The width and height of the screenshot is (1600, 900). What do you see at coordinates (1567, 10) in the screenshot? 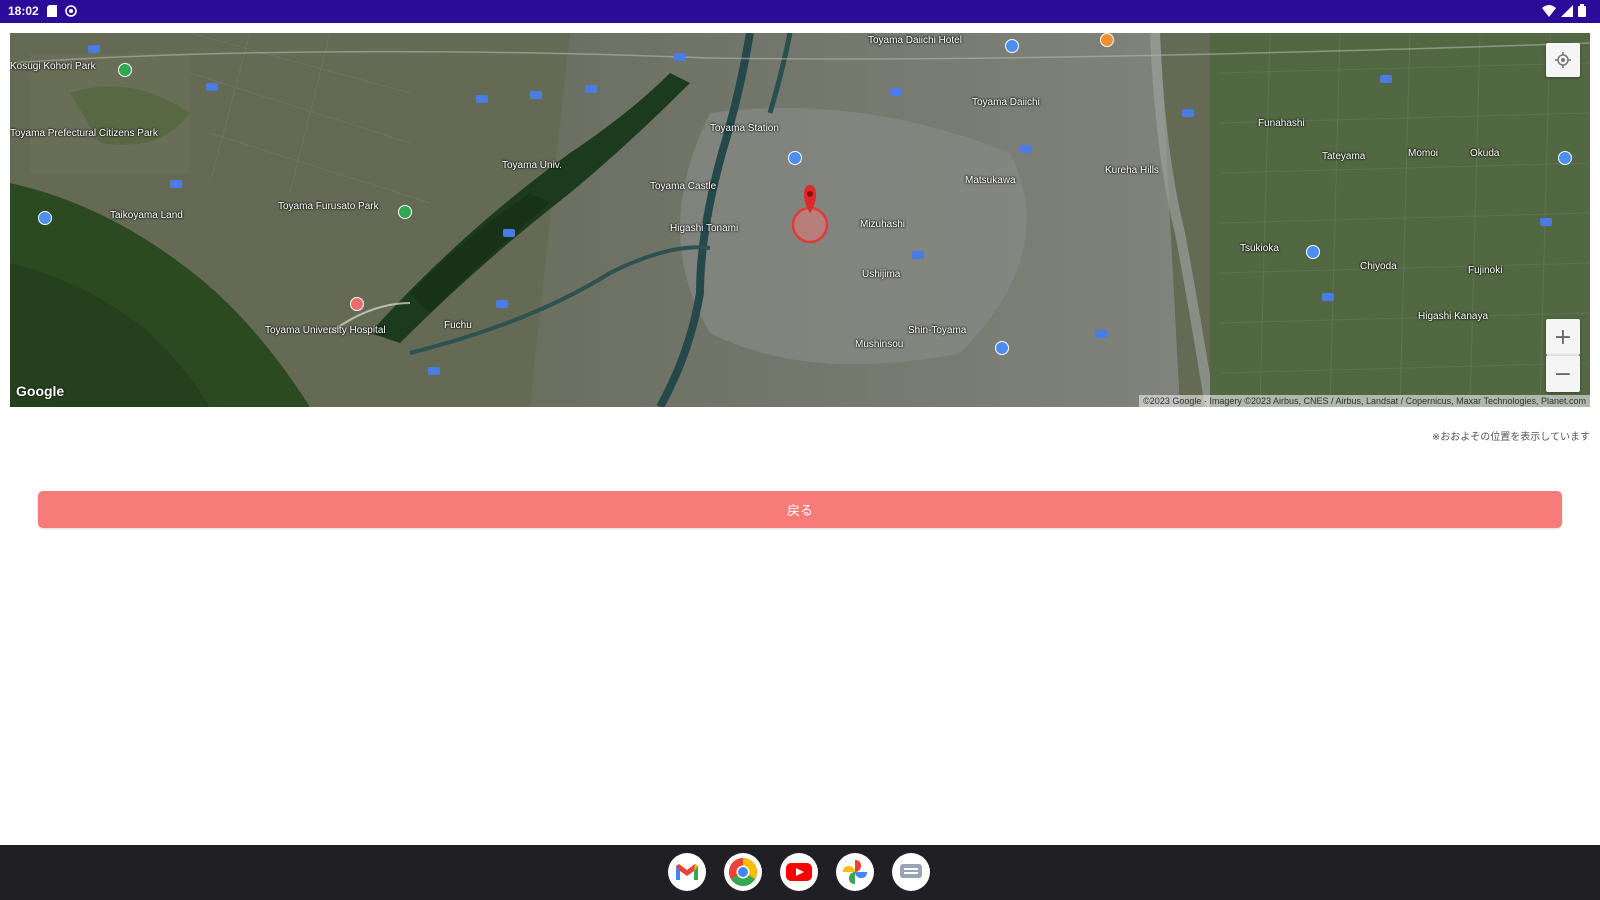
I see `signal-icon` at bounding box center [1567, 10].